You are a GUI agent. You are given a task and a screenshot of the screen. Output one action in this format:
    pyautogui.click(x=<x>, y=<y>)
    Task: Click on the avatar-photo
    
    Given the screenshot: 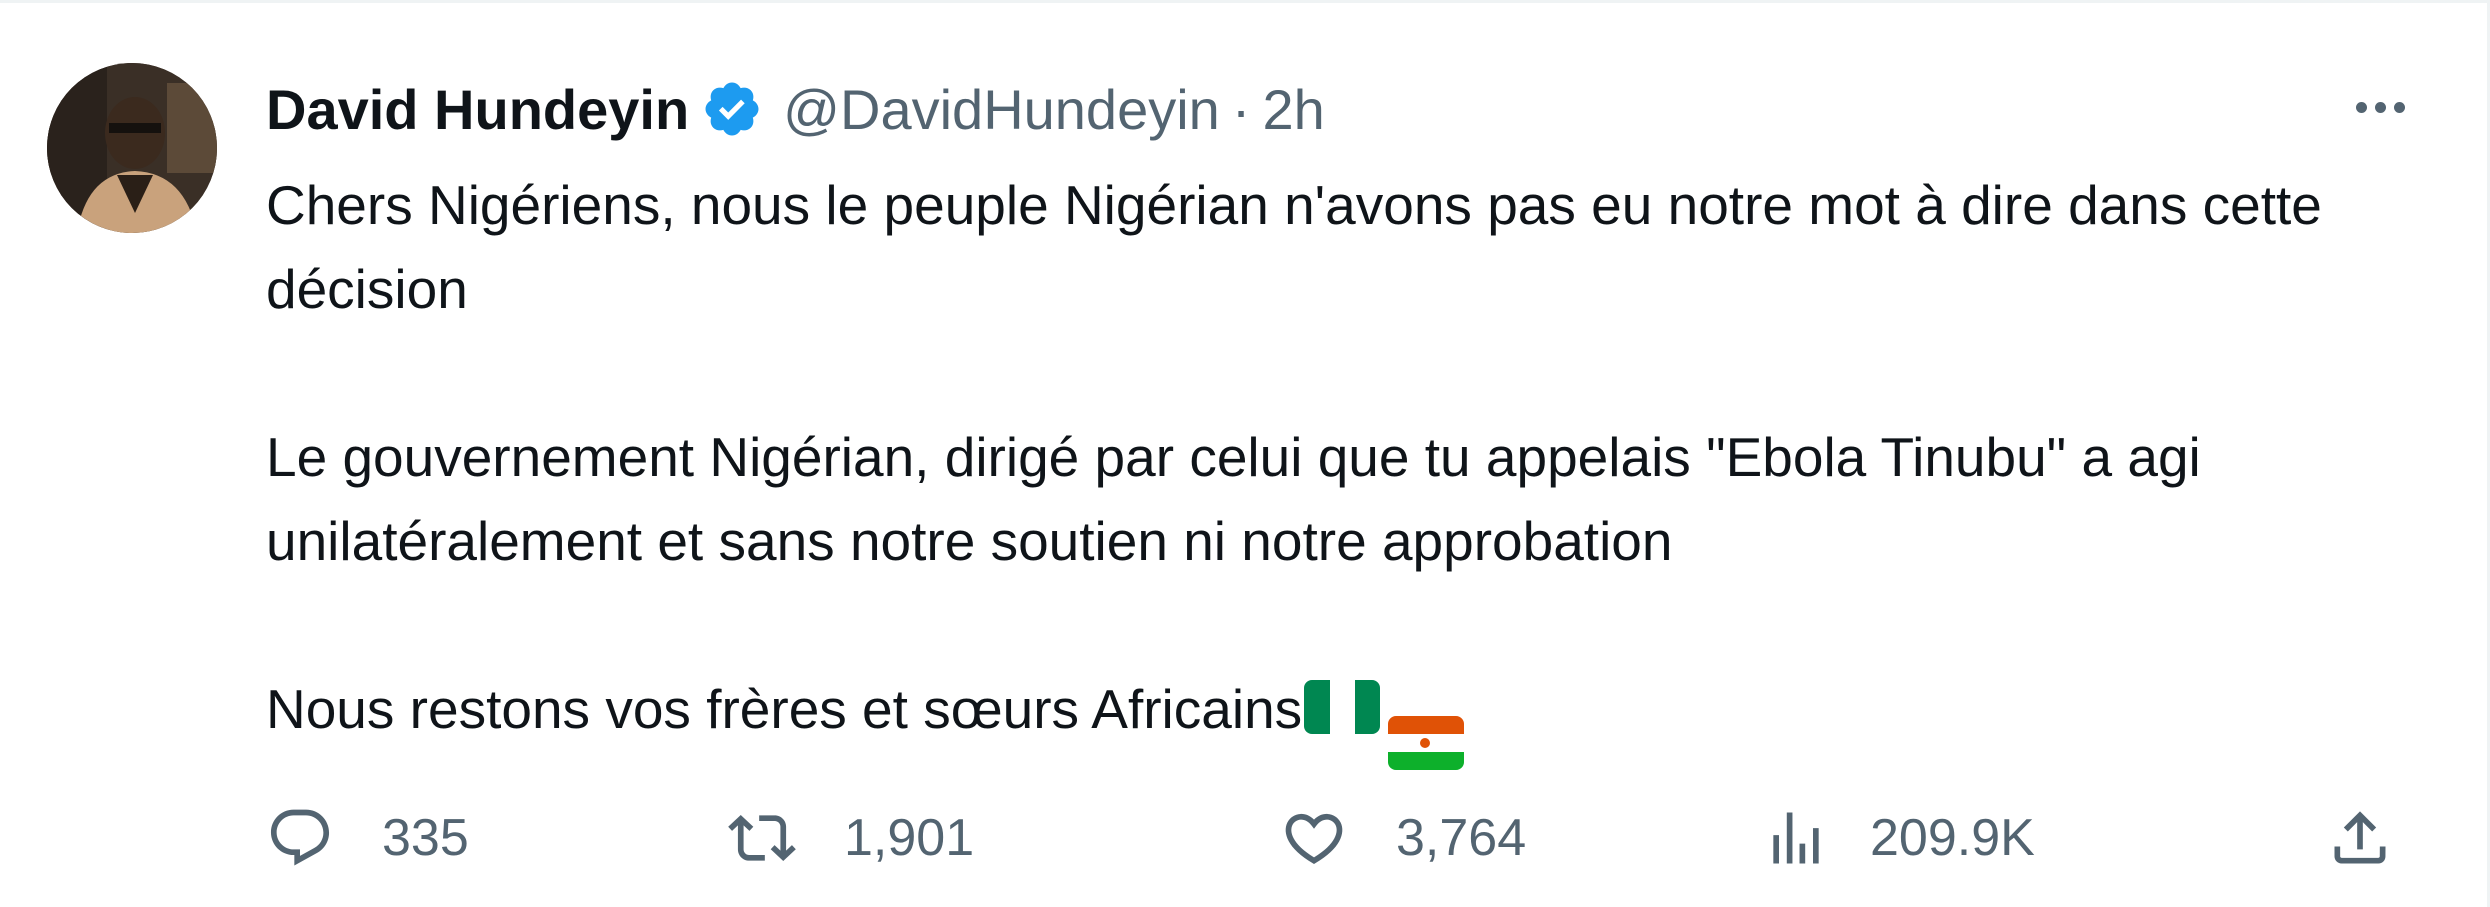 What is the action you would take?
    pyautogui.click(x=132, y=148)
    